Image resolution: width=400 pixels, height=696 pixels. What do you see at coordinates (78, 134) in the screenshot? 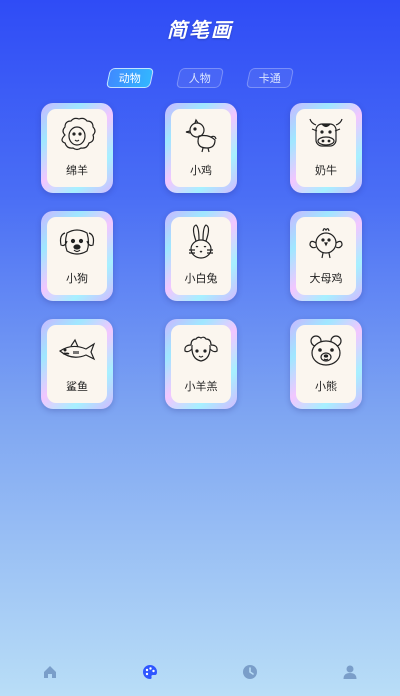
I see `sheep-drawing-icon` at bounding box center [78, 134].